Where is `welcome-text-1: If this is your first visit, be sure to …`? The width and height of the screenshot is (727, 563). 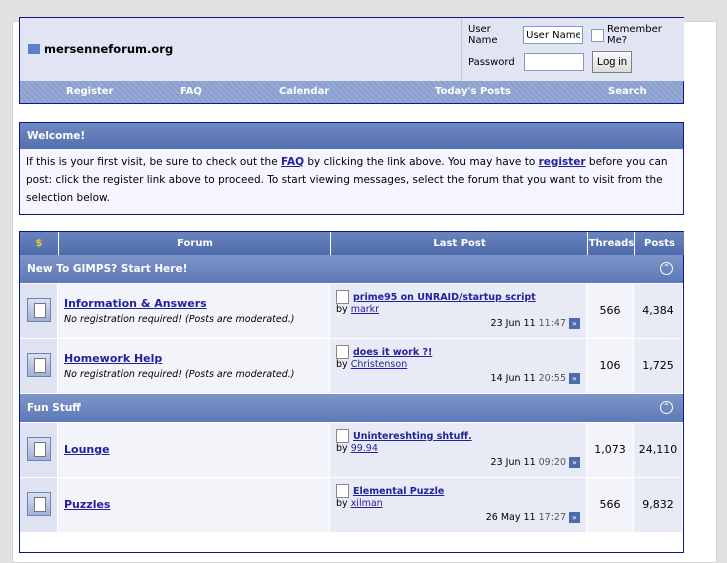
welcome-text-1: If this is your first visit, be sure to … is located at coordinates (153, 162).